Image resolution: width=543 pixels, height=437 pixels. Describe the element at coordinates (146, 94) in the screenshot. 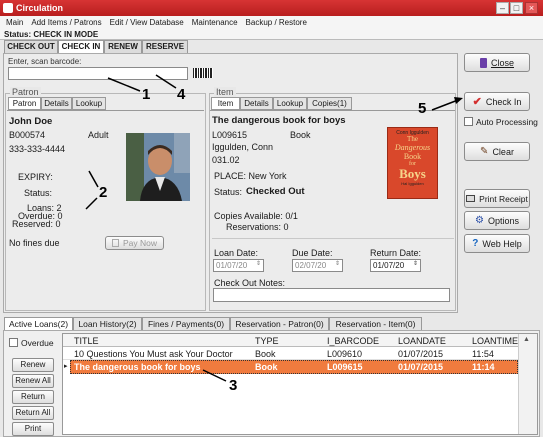

I see `marker-1: 1` at that location.